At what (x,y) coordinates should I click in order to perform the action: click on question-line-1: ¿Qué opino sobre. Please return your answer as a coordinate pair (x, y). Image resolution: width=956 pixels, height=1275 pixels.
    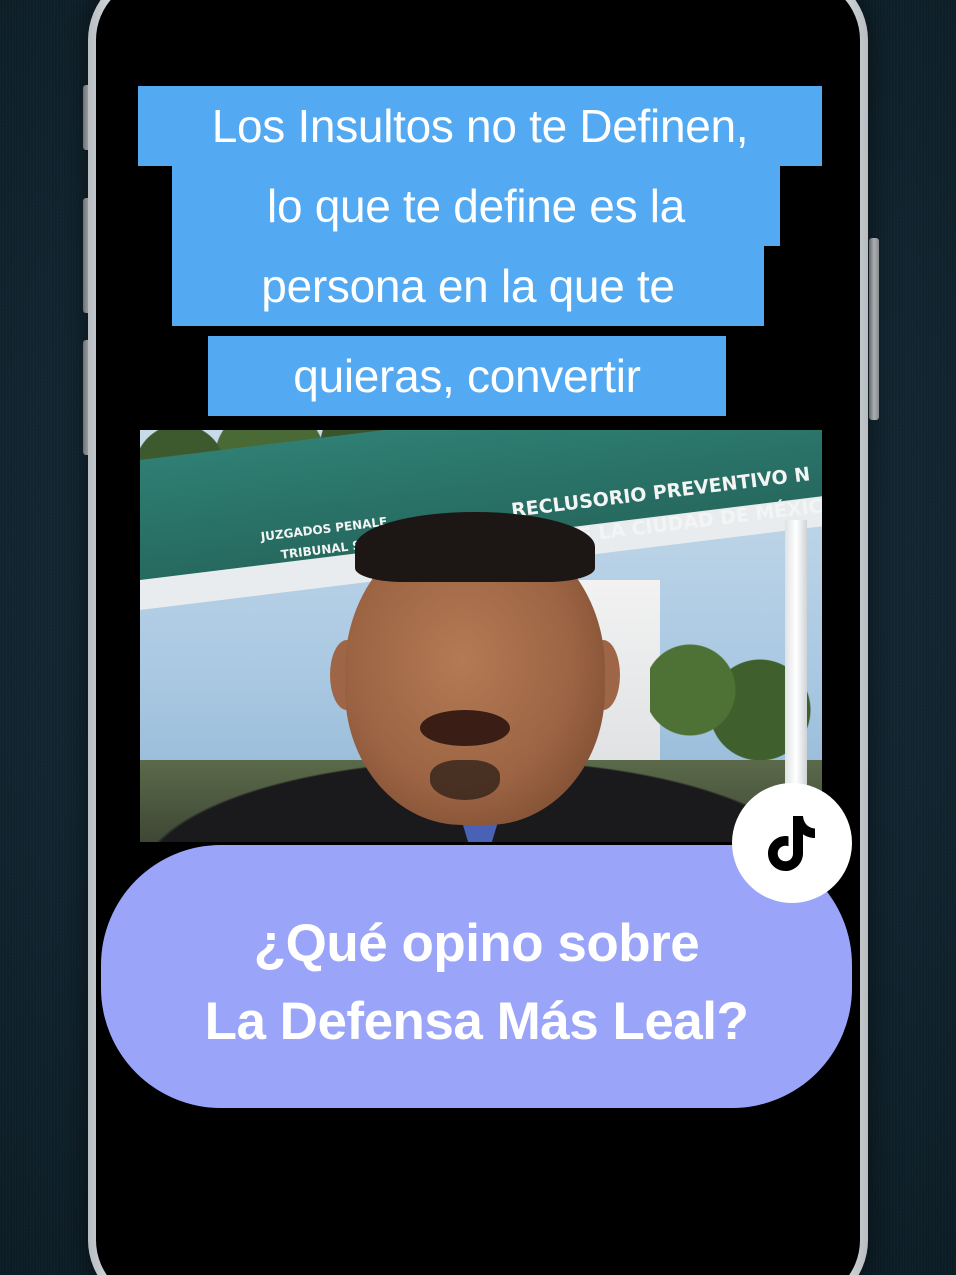
    Looking at the image, I should click on (476, 943).